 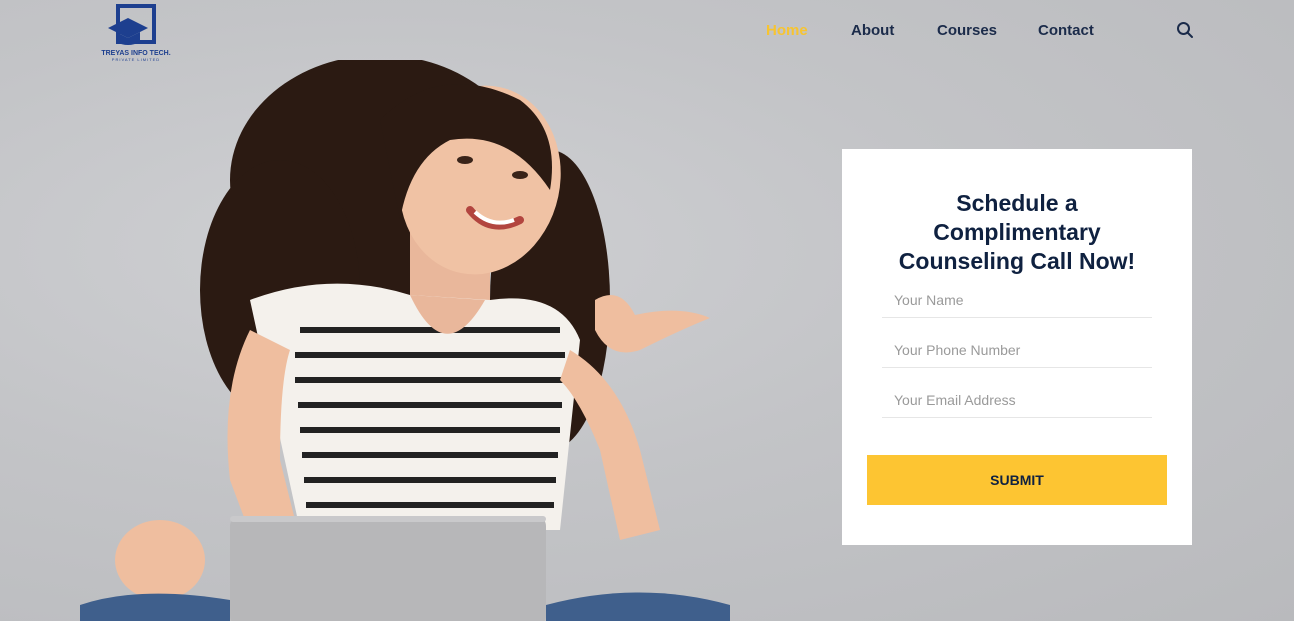 I want to click on graduation-cap-square-icon, so click(x=132, y=24).